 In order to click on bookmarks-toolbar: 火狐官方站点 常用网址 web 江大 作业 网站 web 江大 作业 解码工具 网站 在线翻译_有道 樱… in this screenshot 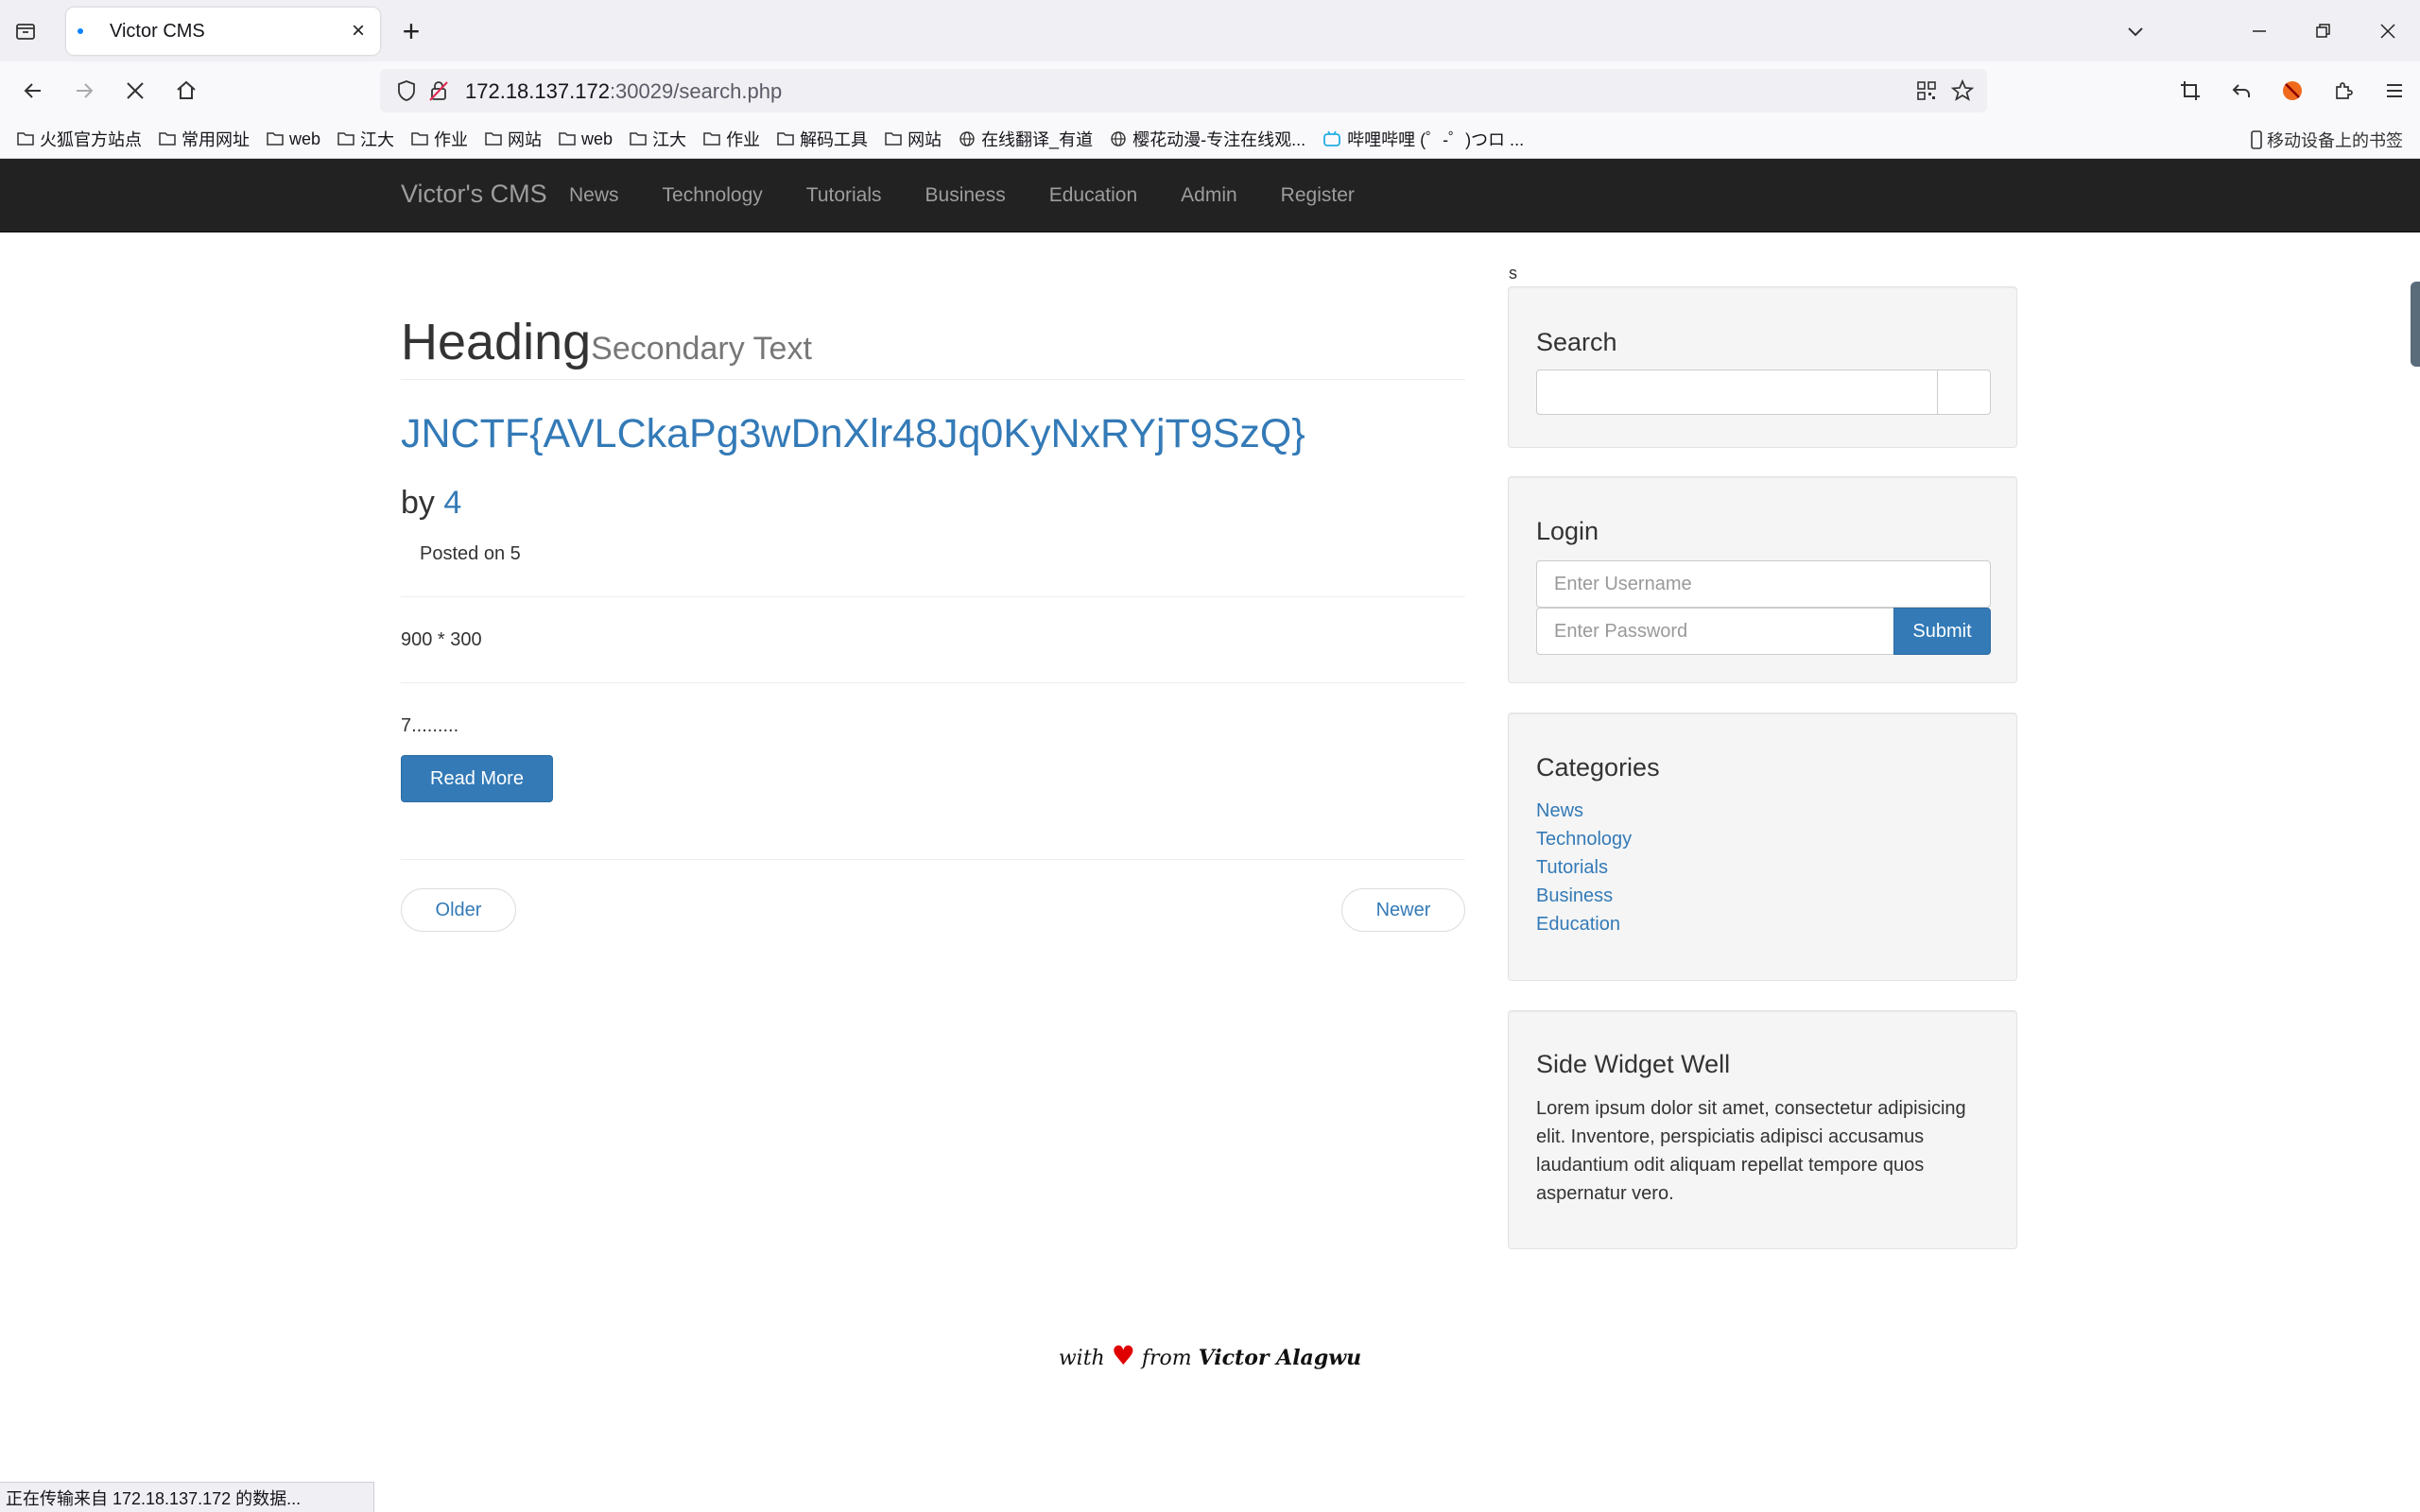, I will do `click(1210, 139)`.